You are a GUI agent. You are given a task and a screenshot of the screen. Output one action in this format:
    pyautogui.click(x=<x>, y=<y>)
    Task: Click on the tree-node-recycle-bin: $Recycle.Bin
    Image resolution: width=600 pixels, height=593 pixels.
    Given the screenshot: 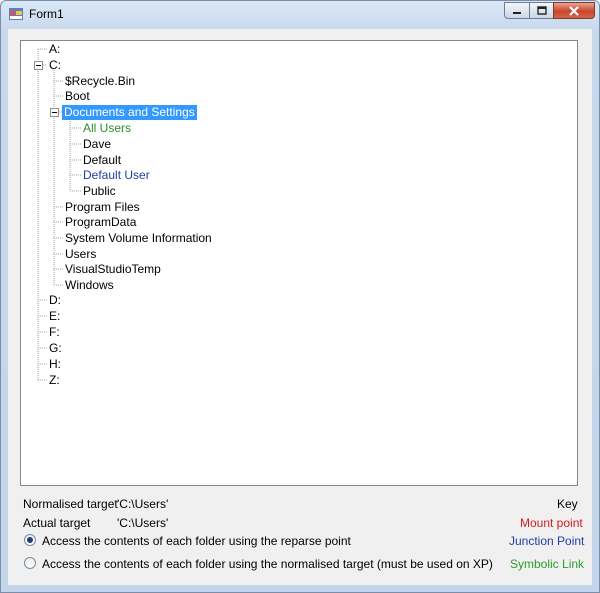 What is the action you would take?
    pyautogui.click(x=100, y=81)
    